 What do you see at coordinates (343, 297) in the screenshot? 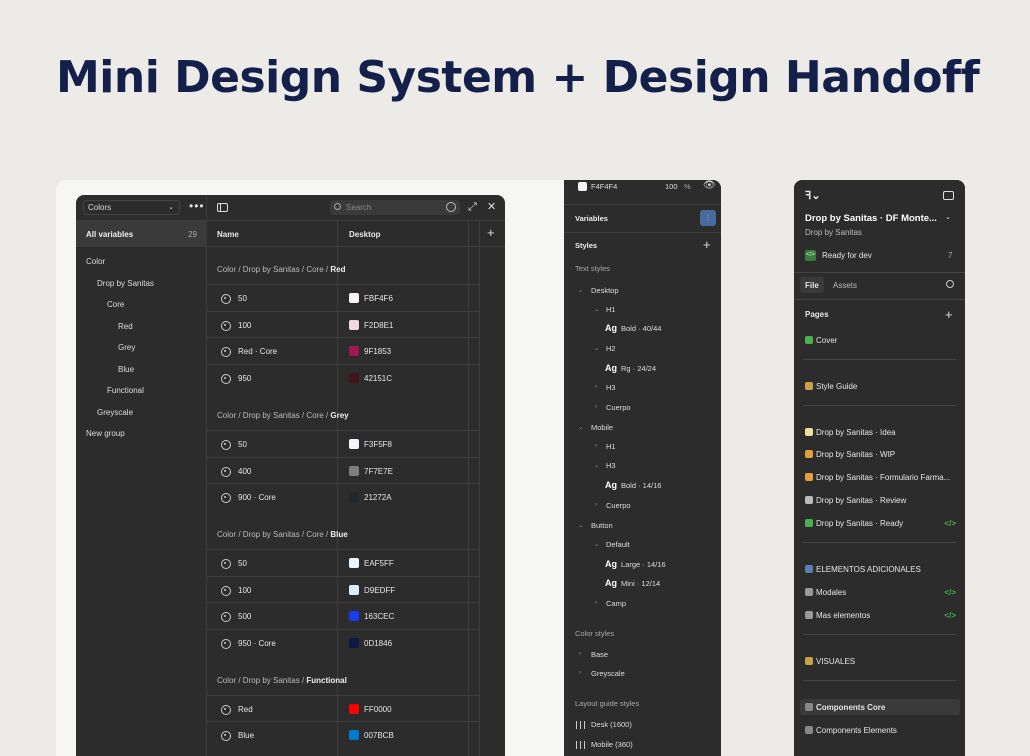
I see `table-row: 50 FBF4F6` at bounding box center [343, 297].